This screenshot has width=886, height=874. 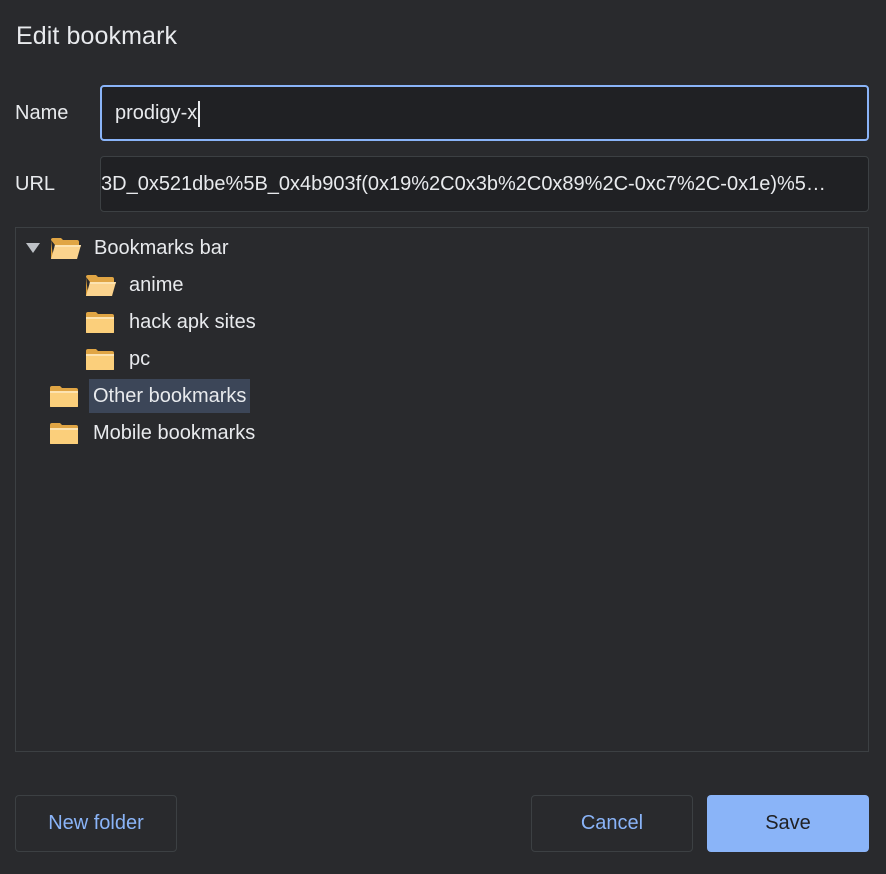 What do you see at coordinates (170, 396) in the screenshot?
I see `tree-node-label: Other bookmarks` at bounding box center [170, 396].